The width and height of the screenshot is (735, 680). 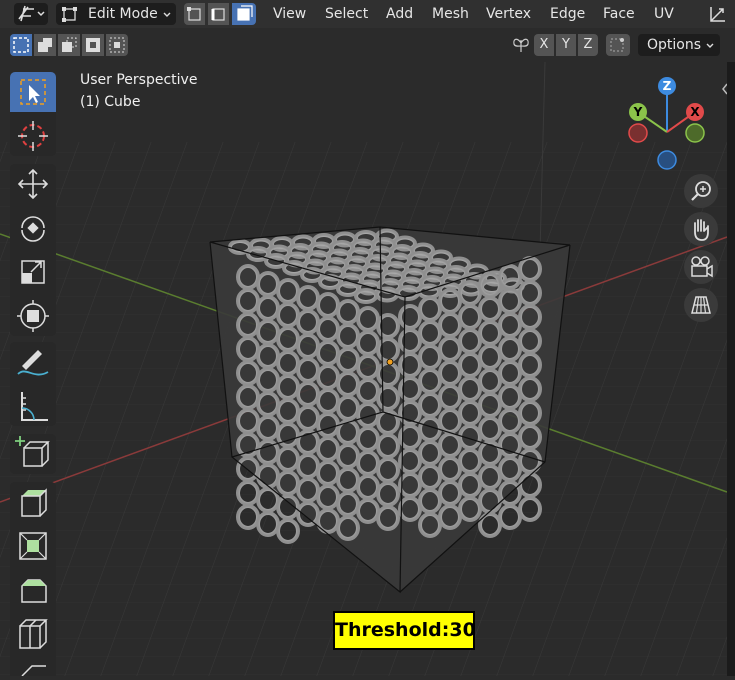 I want to click on select-subtract-button, so click(x=69, y=45).